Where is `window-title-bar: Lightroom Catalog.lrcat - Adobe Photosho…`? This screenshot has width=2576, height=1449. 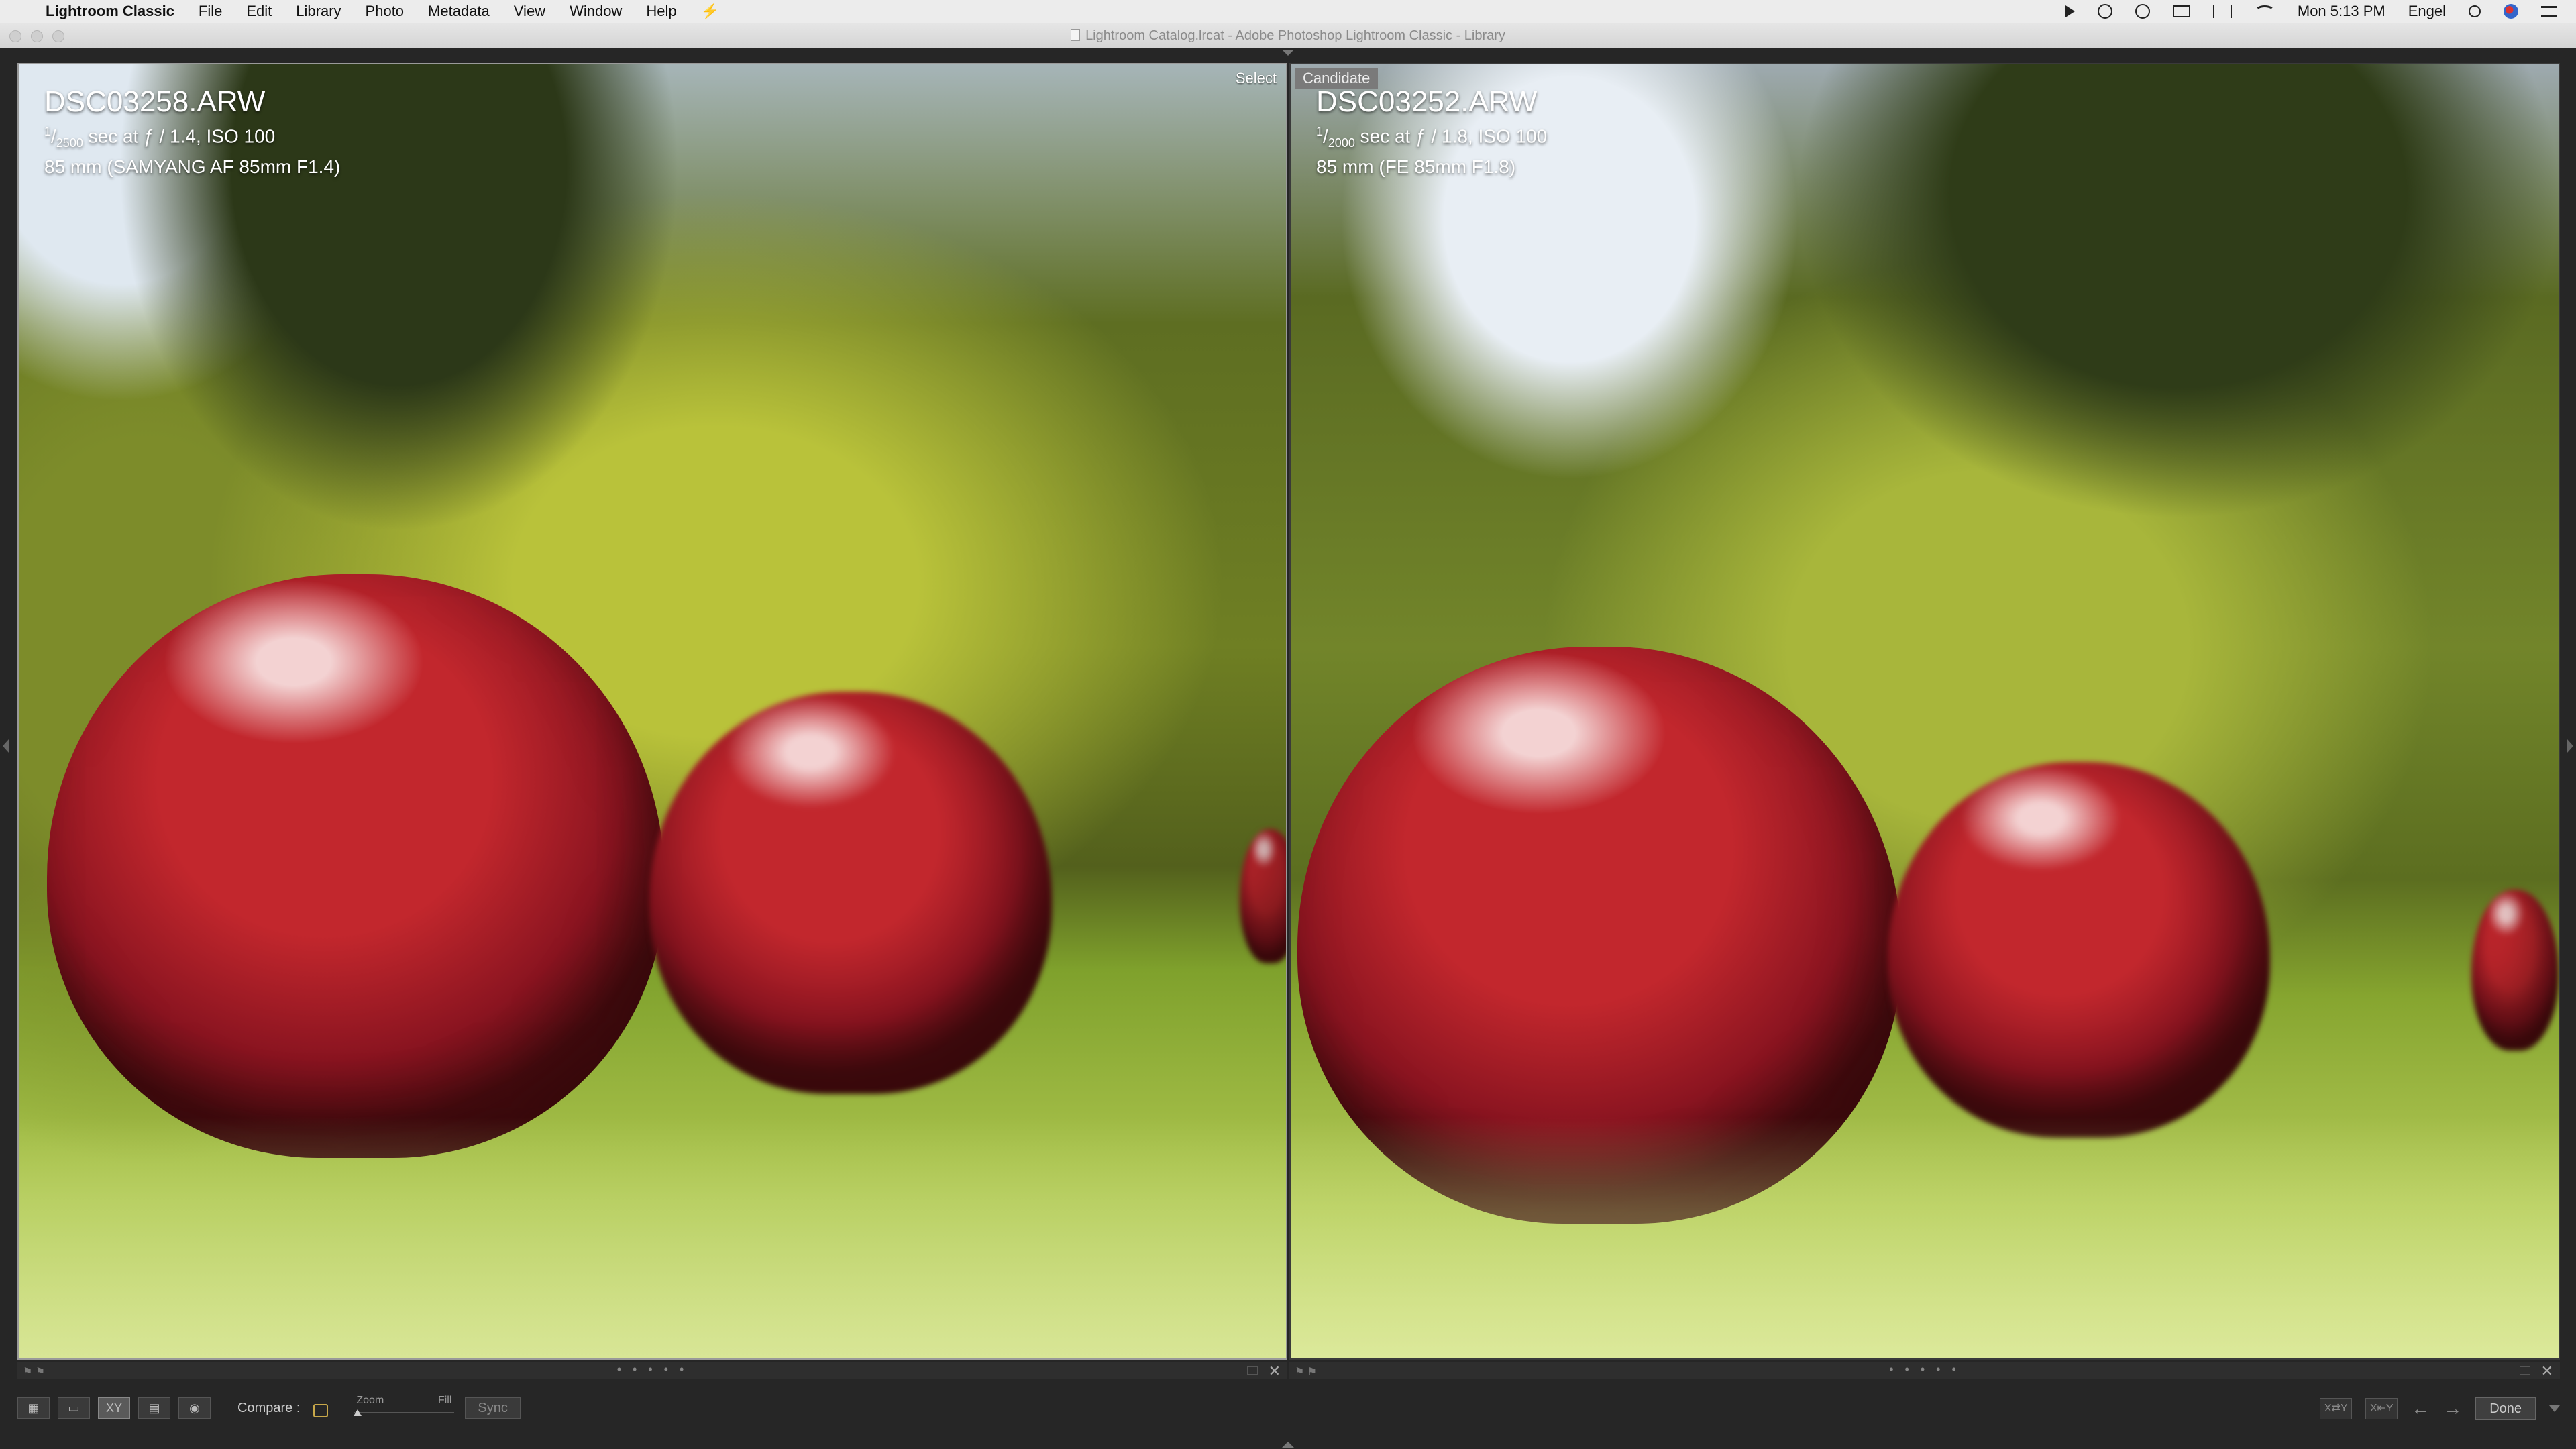 window-title-bar: Lightroom Catalog.lrcat - Adobe Photosho… is located at coordinates (1288, 36).